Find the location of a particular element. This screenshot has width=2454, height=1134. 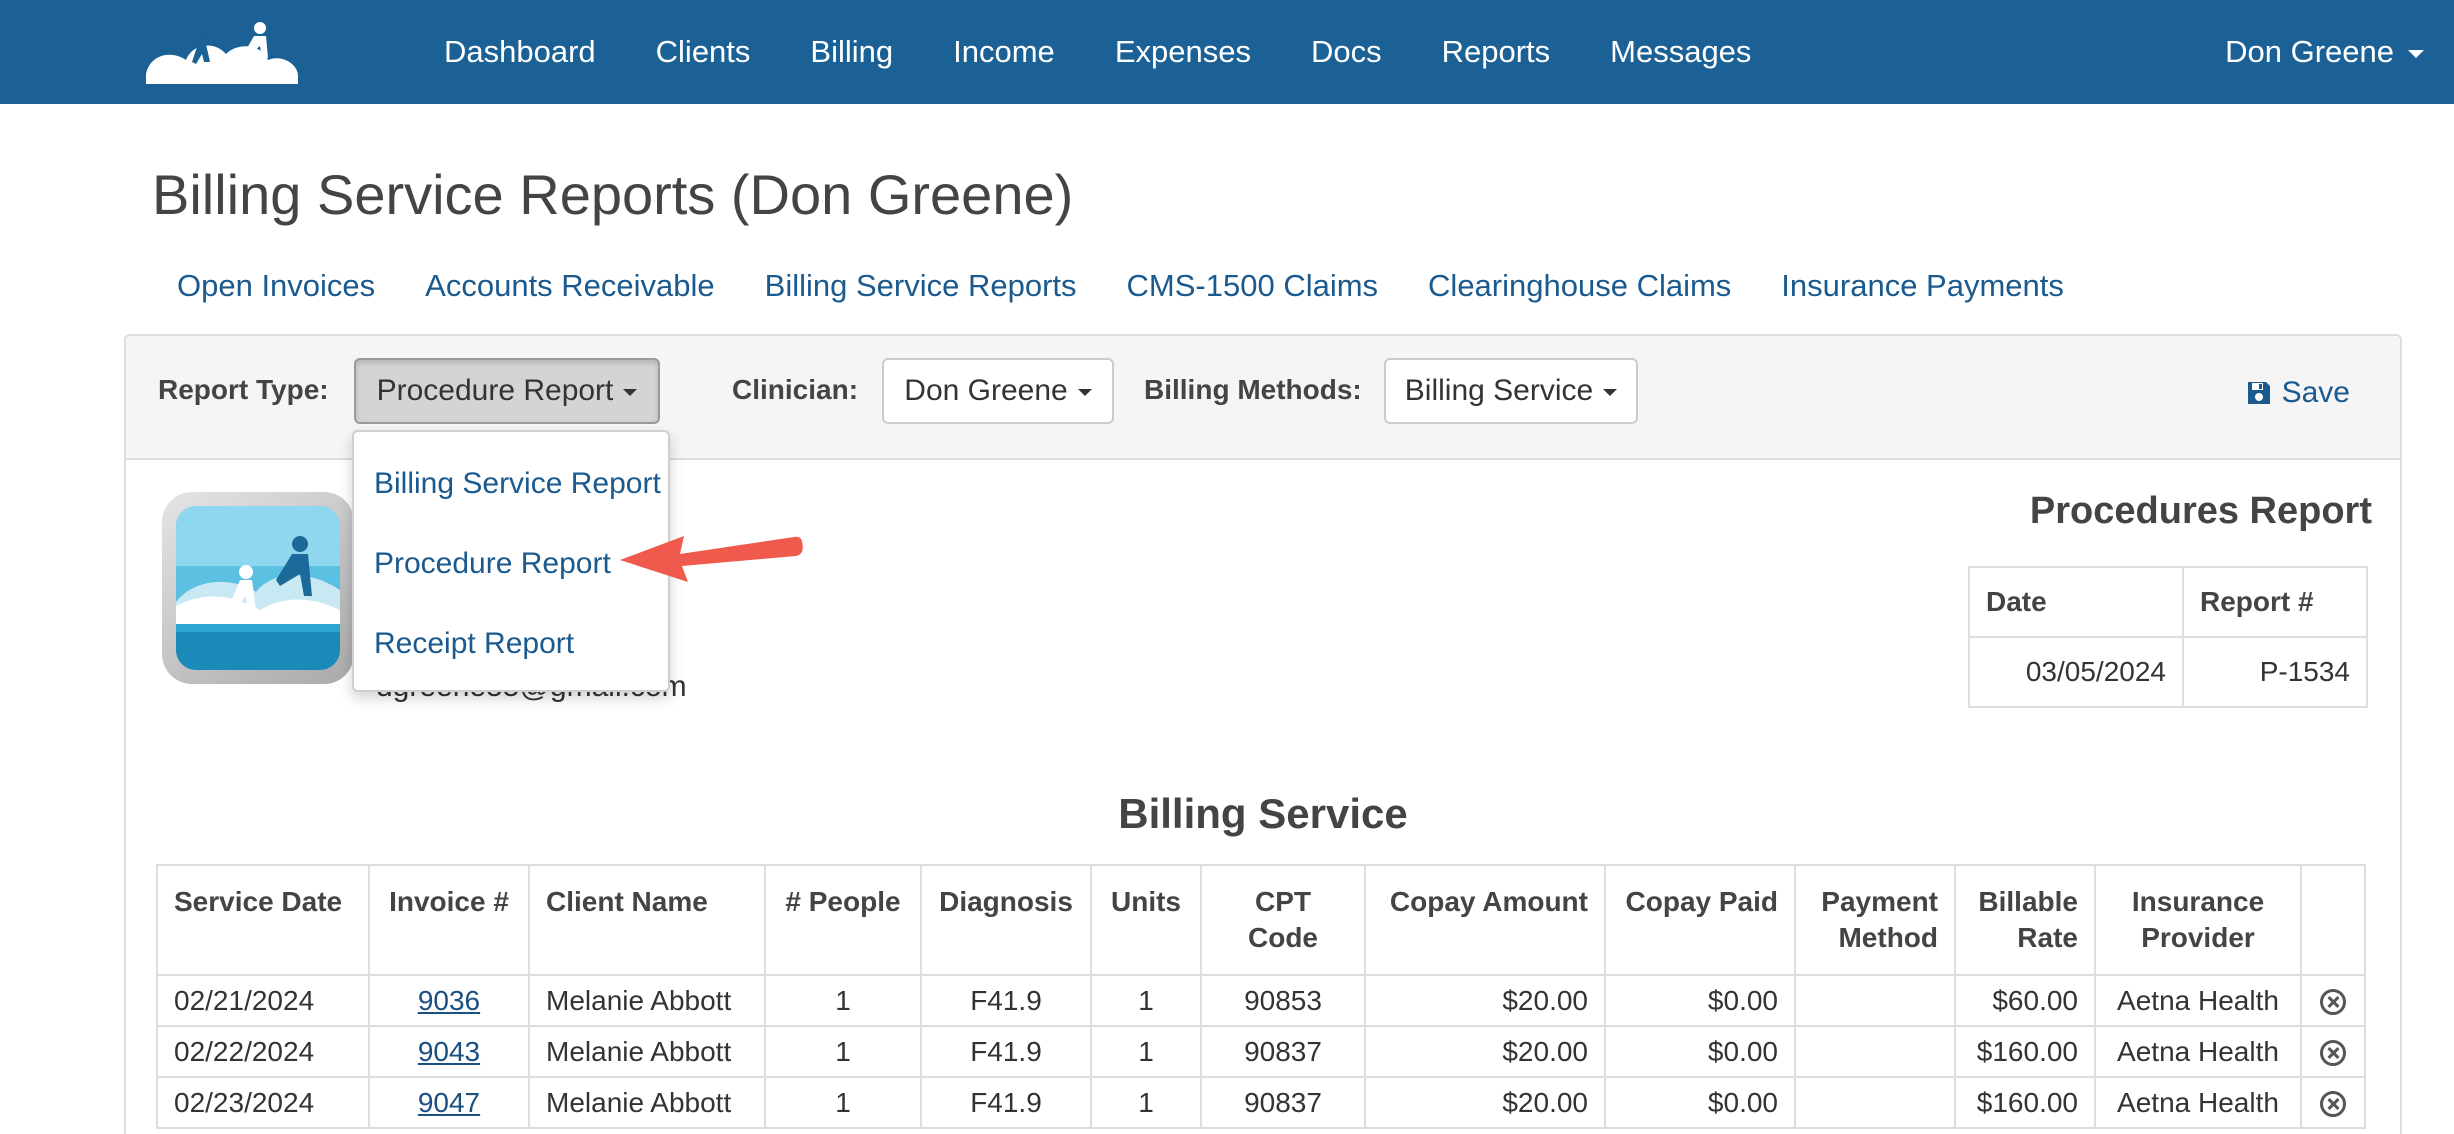

tab-open-invoices: Open Invoices is located at coordinates (276, 286).